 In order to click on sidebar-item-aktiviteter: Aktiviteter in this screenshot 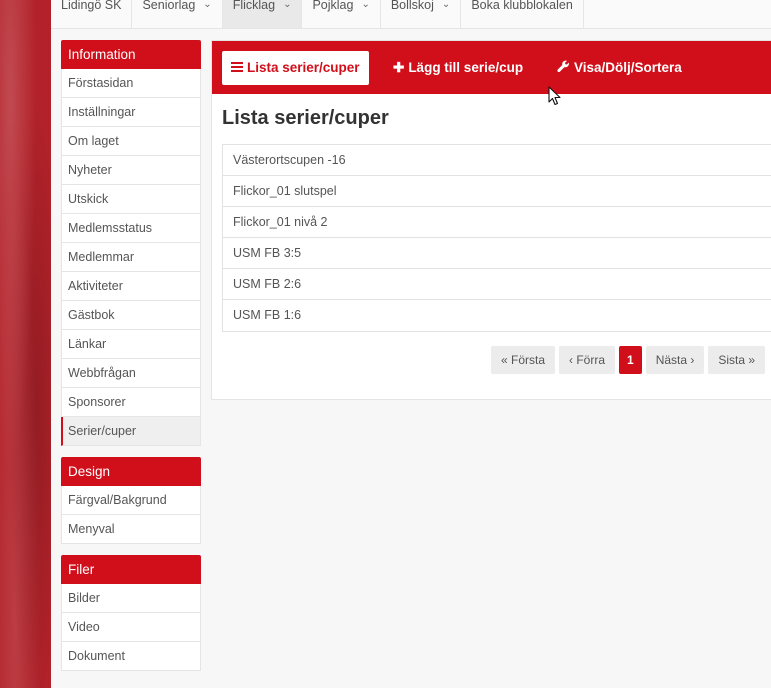, I will do `click(131, 286)`.